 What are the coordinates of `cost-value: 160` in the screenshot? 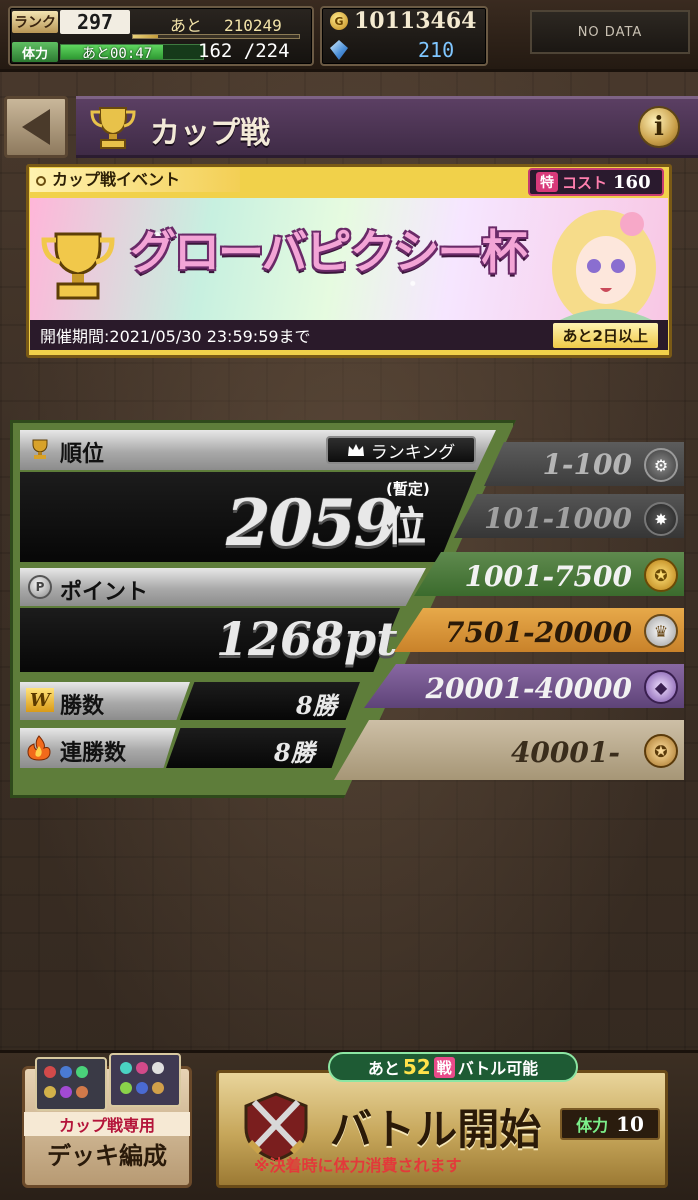 It's located at (632, 182).